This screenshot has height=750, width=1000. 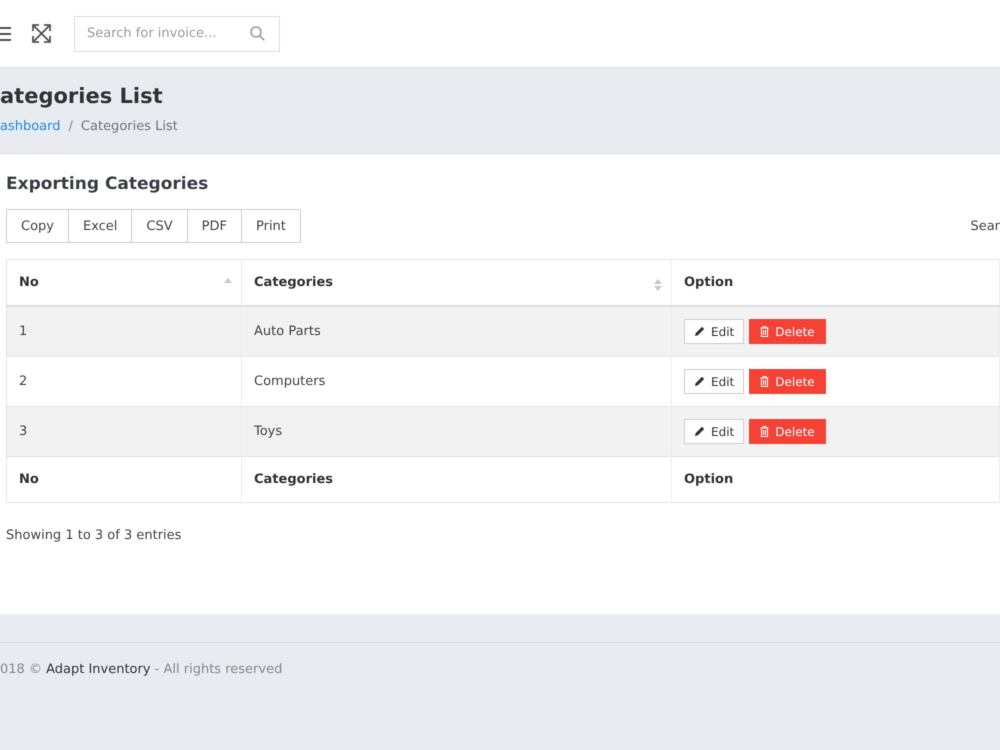 I want to click on search-icon, so click(x=257, y=33).